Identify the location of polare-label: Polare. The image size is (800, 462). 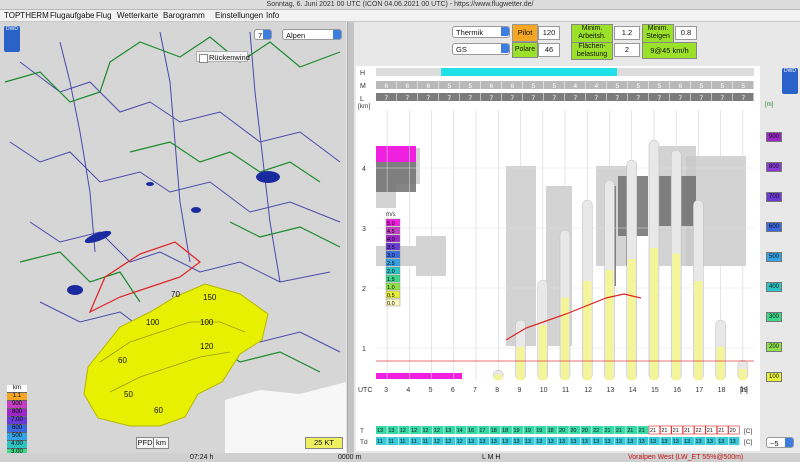
(525, 50).